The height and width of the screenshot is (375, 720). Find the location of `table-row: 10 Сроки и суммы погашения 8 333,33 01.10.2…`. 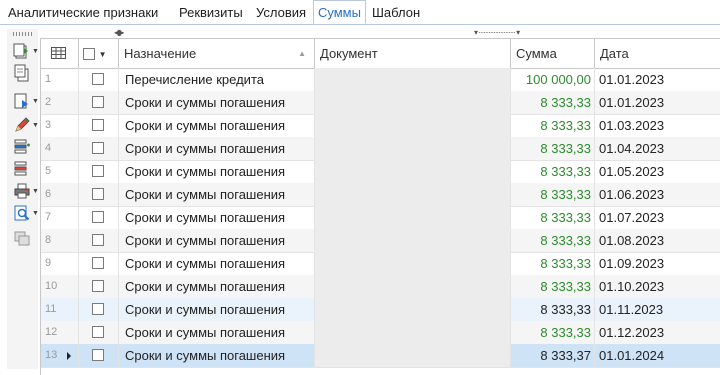

table-row: 10 Сроки и суммы погашения 8 333,33 01.10.2… is located at coordinates (380, 287).